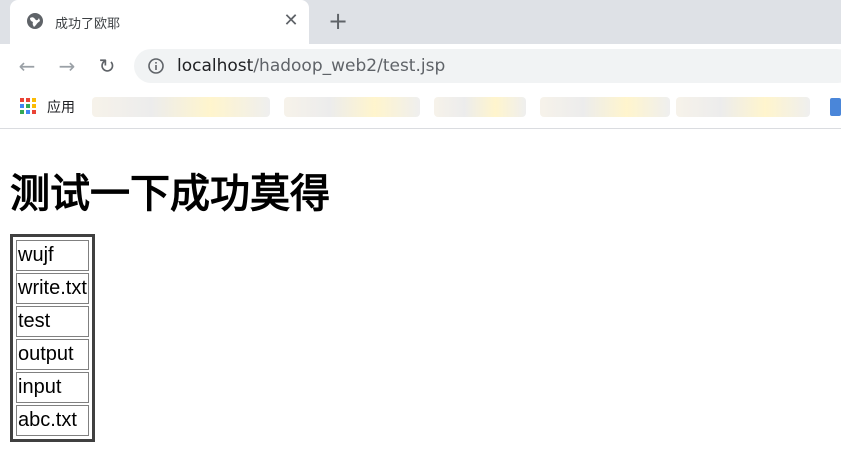 The height and width of the screenshot is (451, 841). I want to click on close-tab-icon: ✕, so click(291, 21).